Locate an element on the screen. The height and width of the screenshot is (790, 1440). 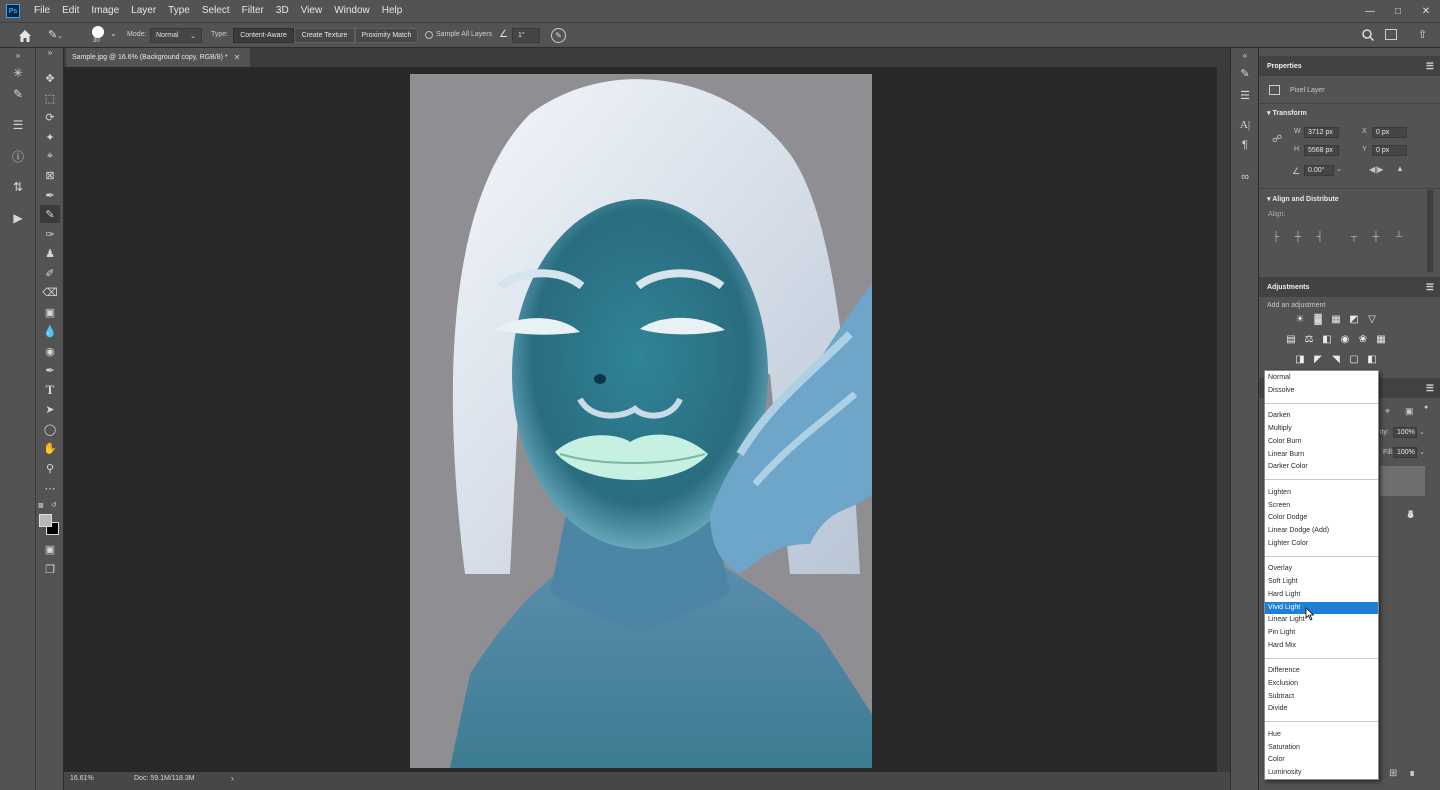
type-create-texture-button: Create Texture is located at coordinates (324, 35).